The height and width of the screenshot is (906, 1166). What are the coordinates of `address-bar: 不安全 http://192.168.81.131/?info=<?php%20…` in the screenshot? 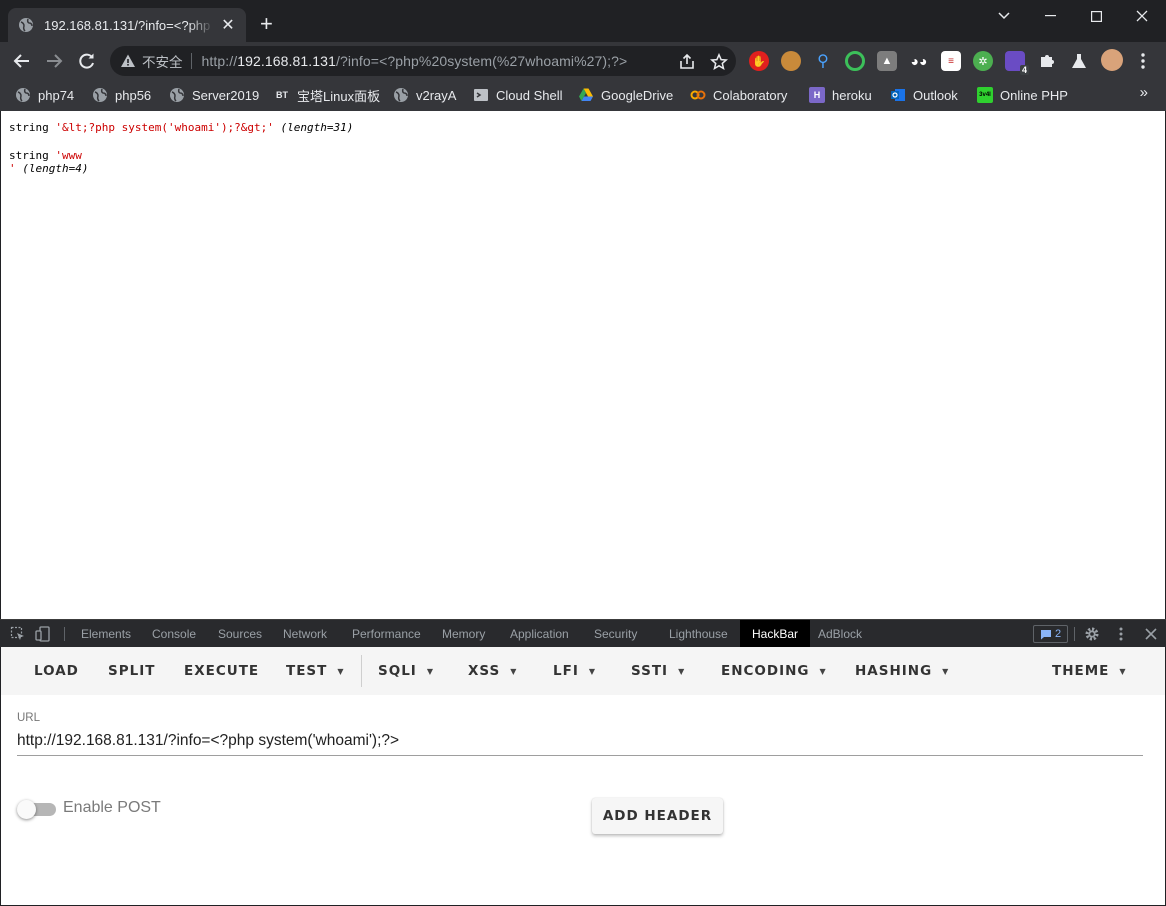 It's located at (423, 61).